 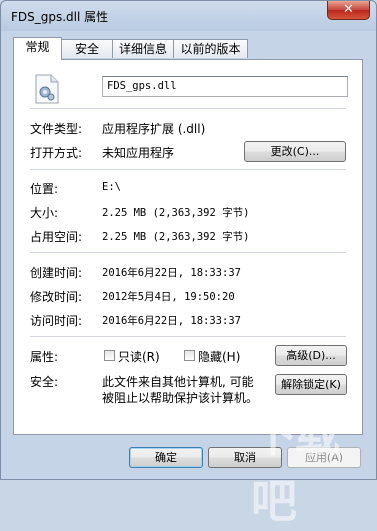 What do you see at coordinates (171, 321) in the screenshot?
I see `accessed-value: 2016年6月22日, 18:33:37` at bounding box center [171, 321].